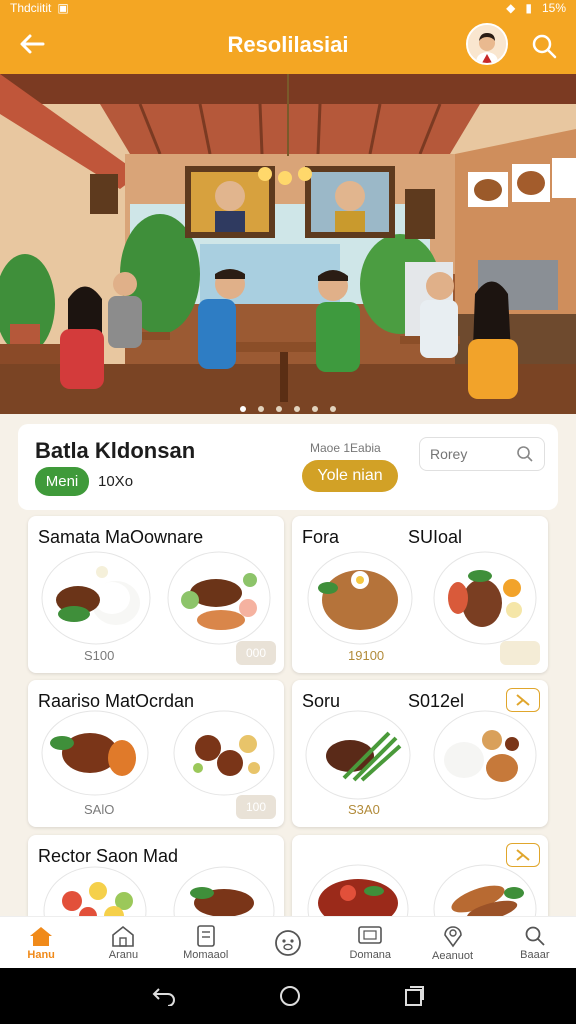 Image resolution: width=576 pixels, height=1024 pixels. I want to click on app-bar: Resolilasiai, so click(288, 45).